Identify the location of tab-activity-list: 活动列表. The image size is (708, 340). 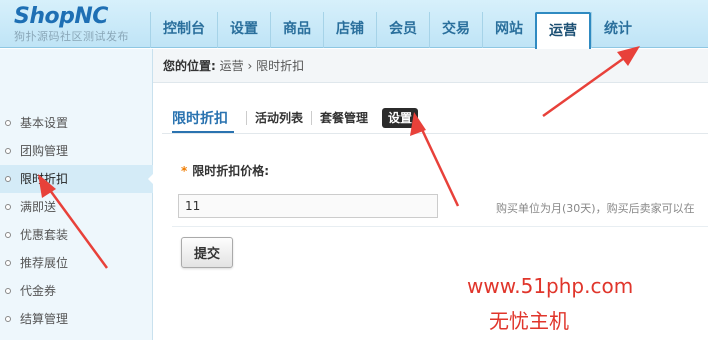
(278, 118).